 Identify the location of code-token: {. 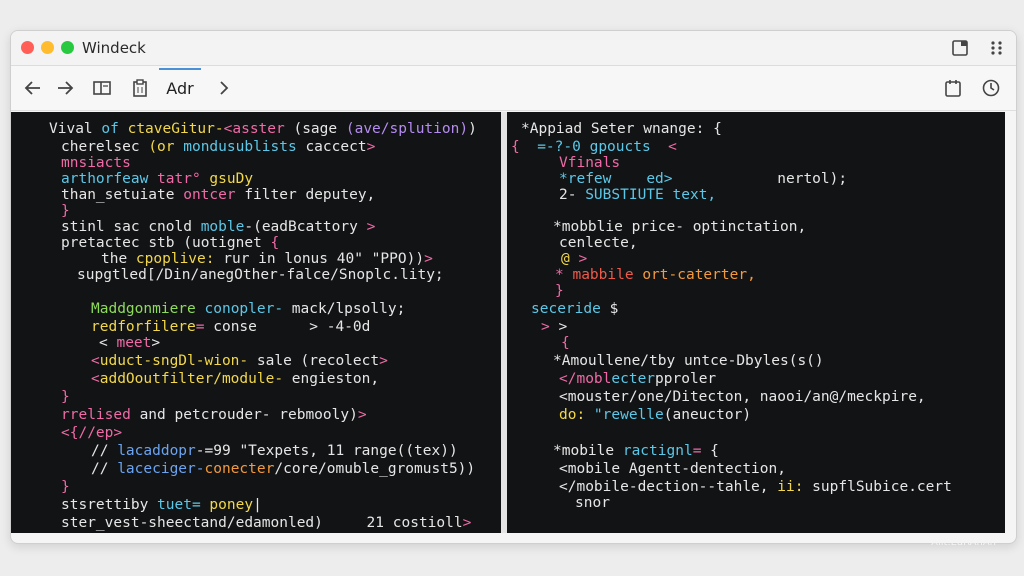
(714, 451).